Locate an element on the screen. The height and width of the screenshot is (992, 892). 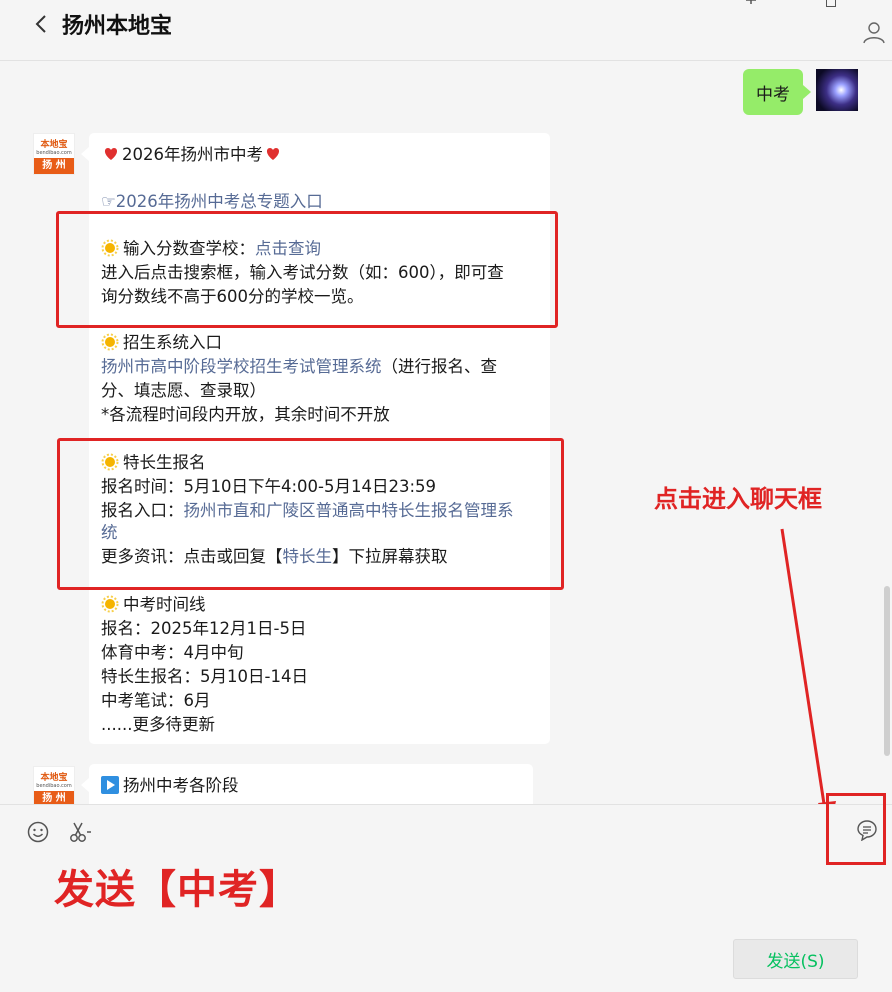
chat-history-icon is located at coordinates (867, 830).